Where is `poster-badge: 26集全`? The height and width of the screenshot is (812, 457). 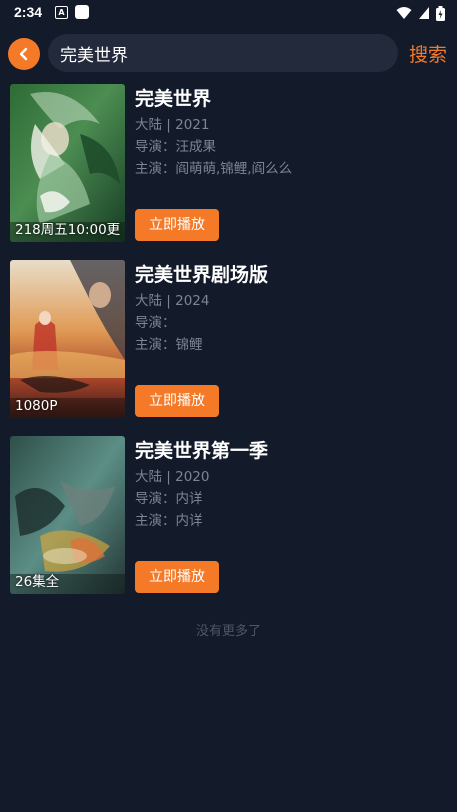 poster-badge: 26集全 is located at coordinates (37, 582).